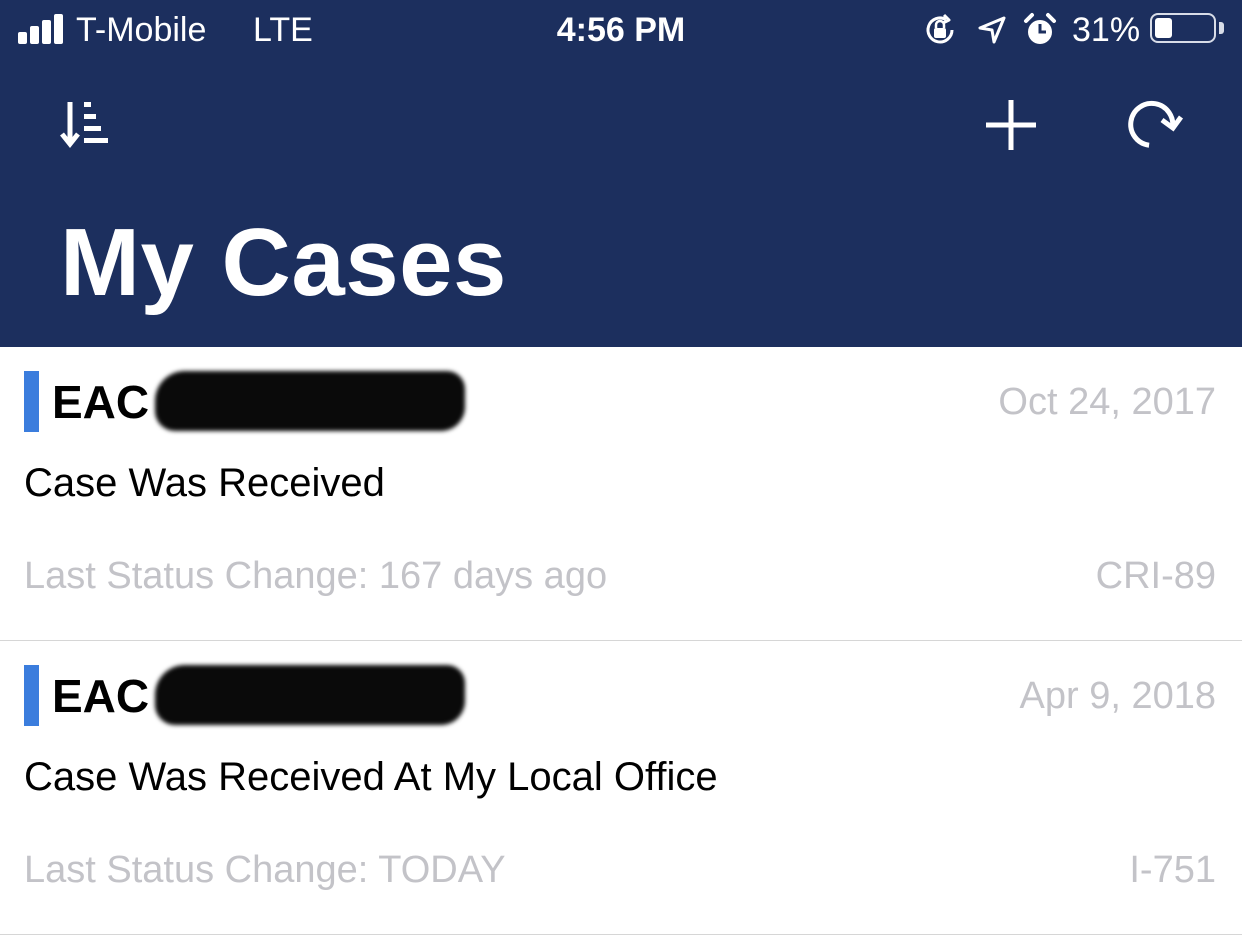 The height and width of the screenshot is (950, 1242). I want to click on alarm-icon, so click(1040, 28).